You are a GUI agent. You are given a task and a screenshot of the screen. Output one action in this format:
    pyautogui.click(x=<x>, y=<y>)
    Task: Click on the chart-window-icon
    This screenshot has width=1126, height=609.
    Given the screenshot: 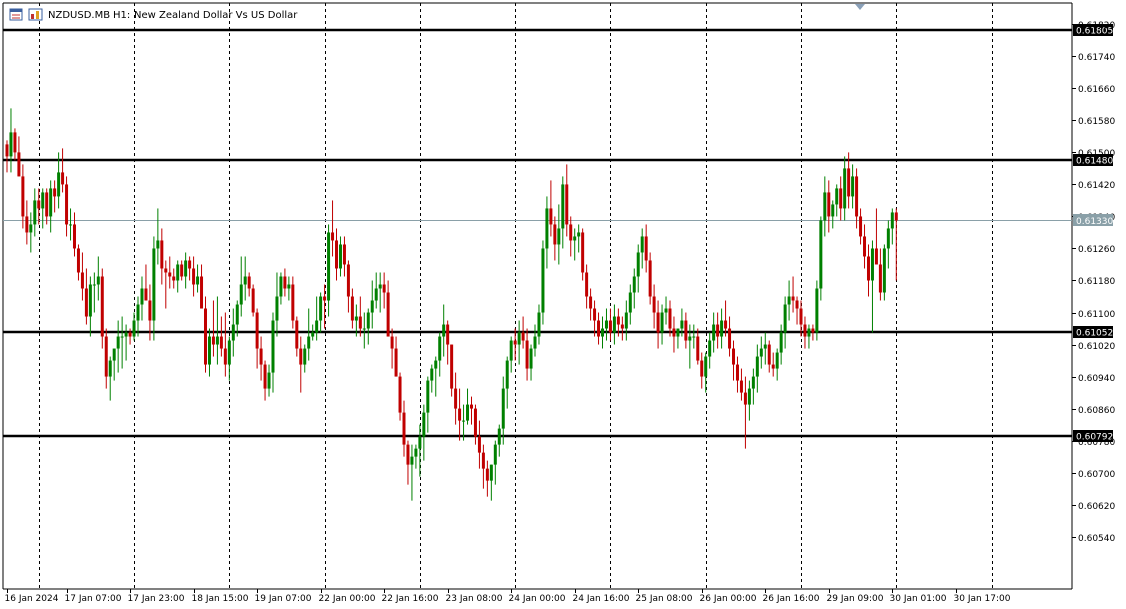 What is the action you would take?
    pyautogui.click(x=16, y=14)
    